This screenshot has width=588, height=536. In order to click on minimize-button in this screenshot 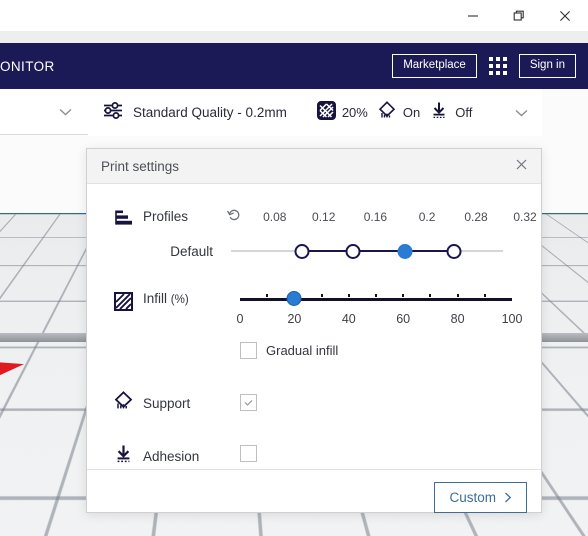, I will do `click(473, 15)`.